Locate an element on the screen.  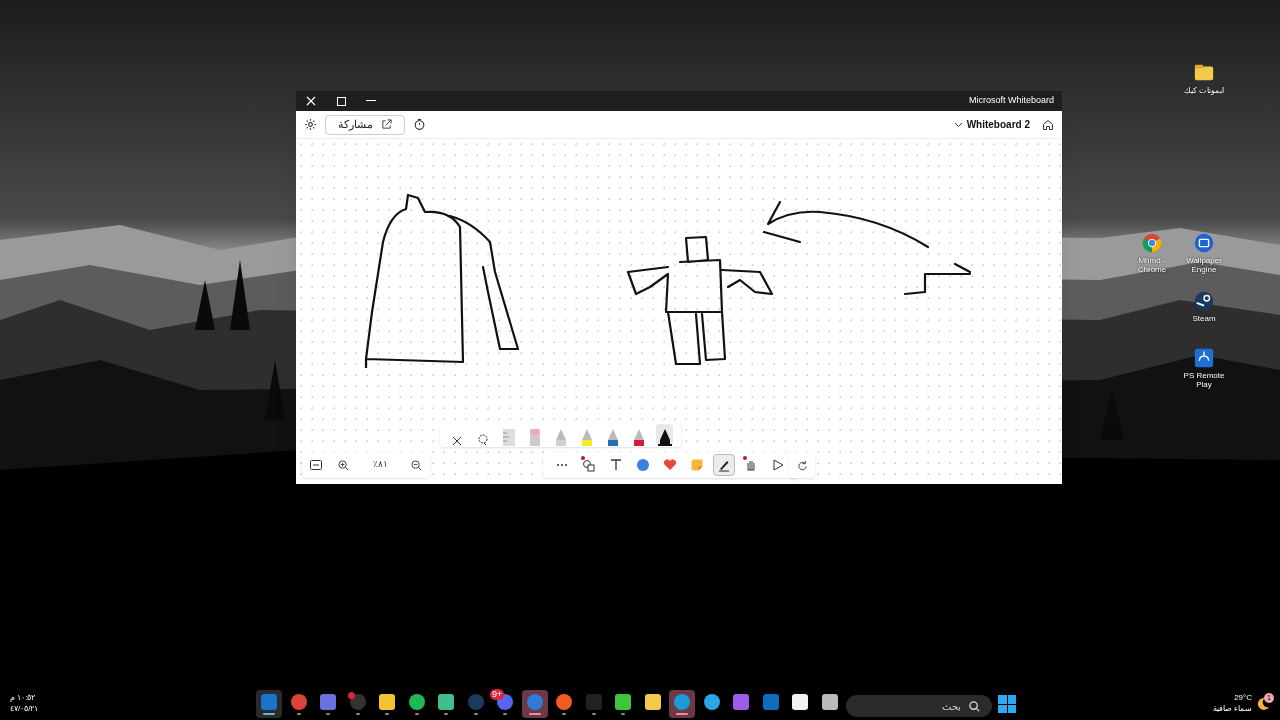
search-icon is located at coordinates (974, 706).